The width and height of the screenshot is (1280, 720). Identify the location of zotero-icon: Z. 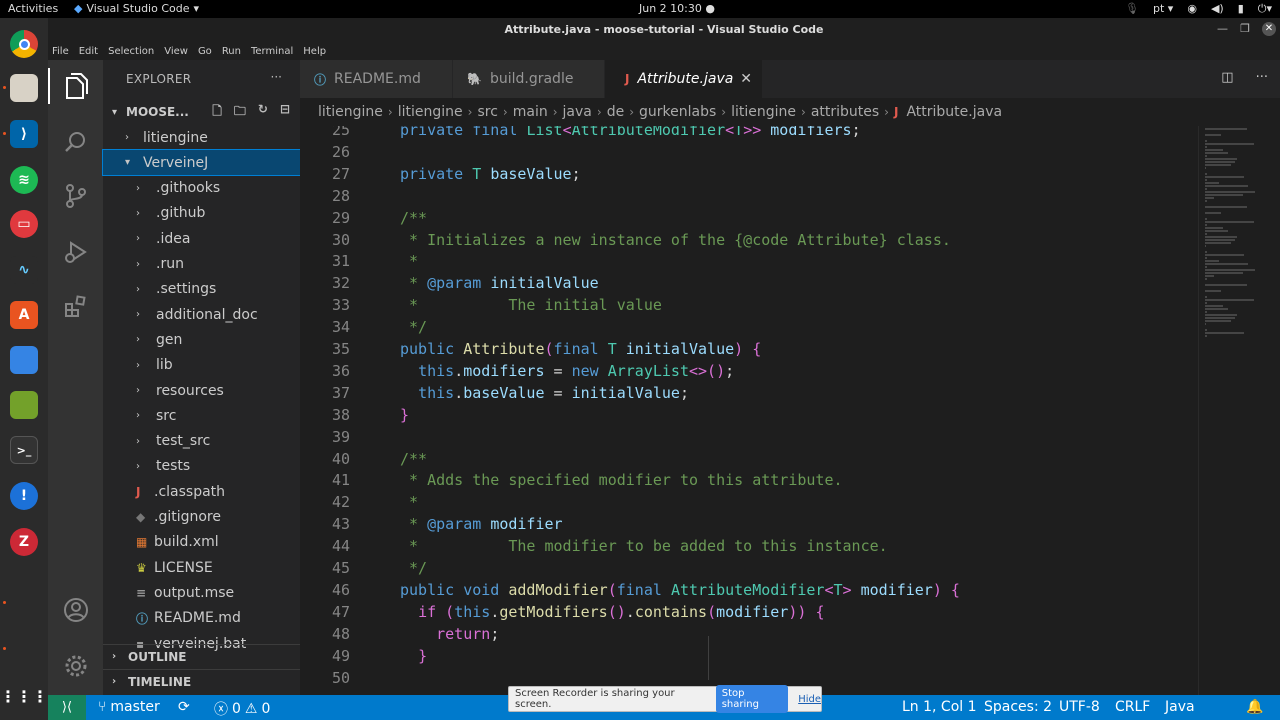
(24, 542).